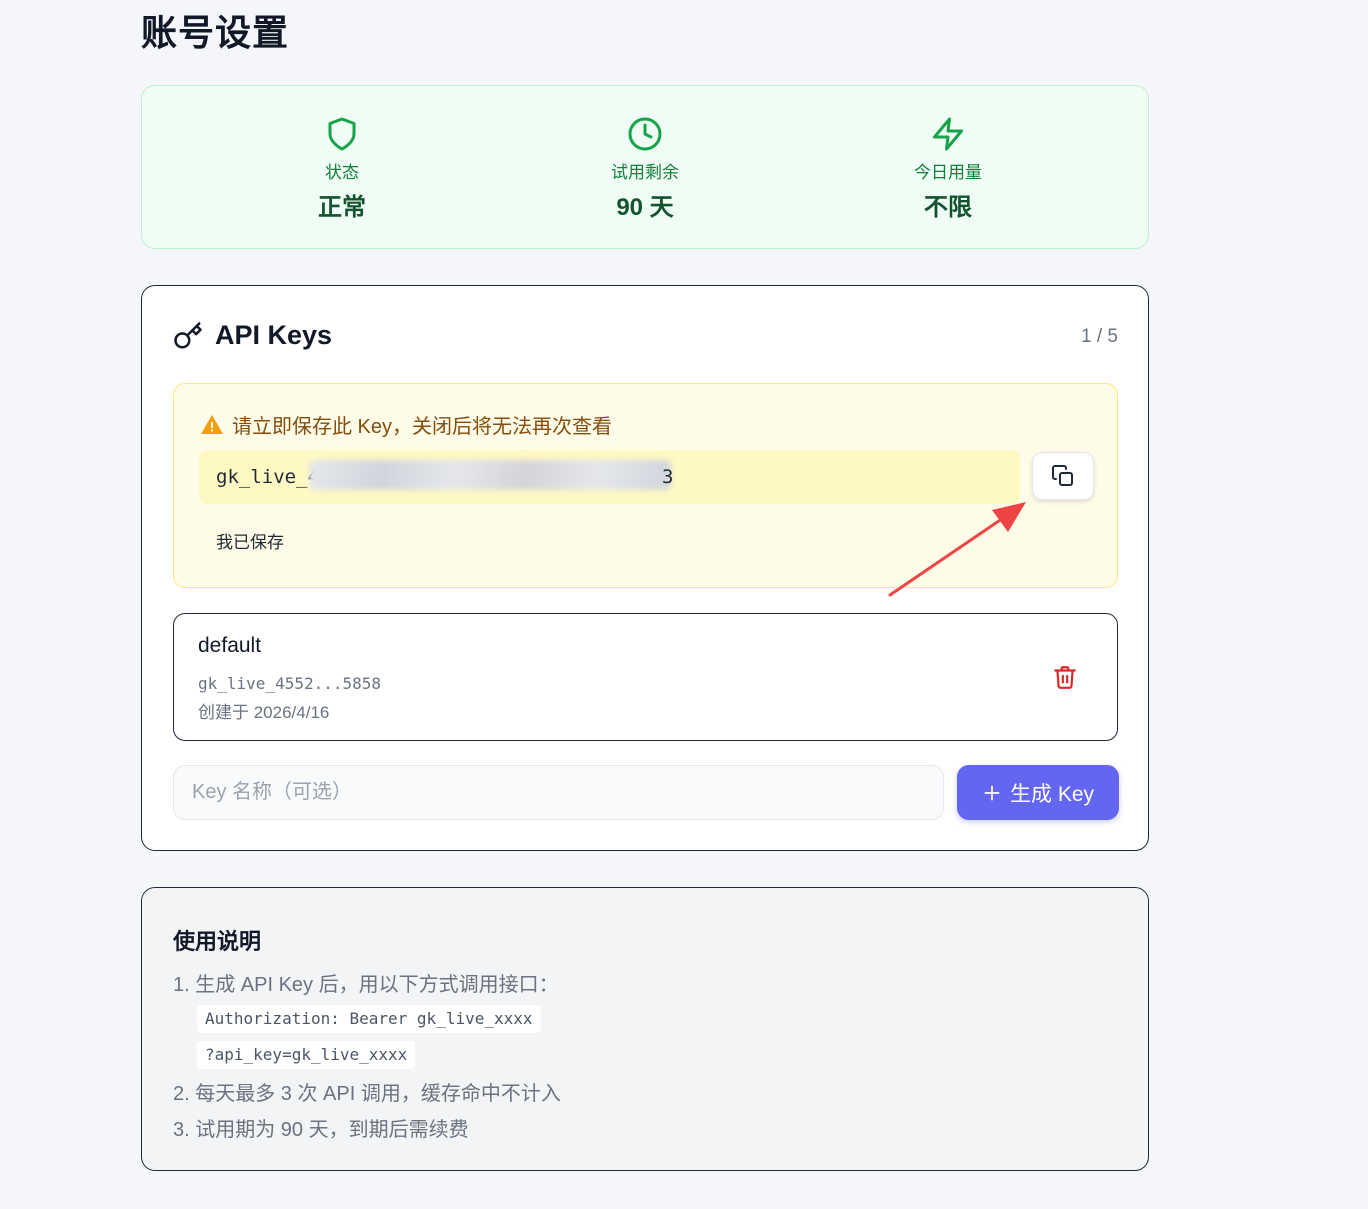  Describe the element at coordinates (215, 32) in the screenshot. I see `page-title: 账号设置` at that location.